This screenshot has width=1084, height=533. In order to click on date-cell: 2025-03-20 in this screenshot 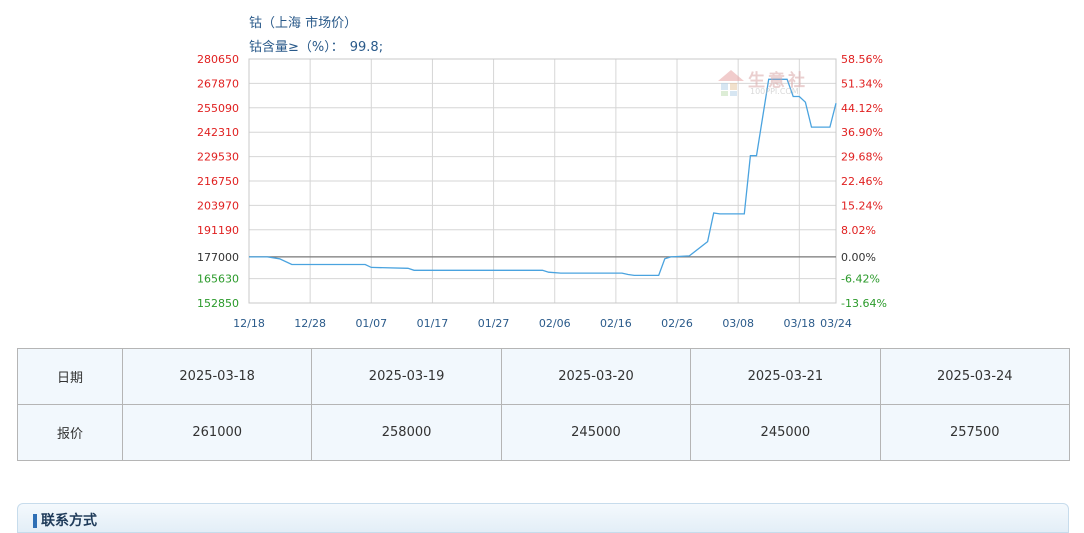, I will do `click(596, 376)`.